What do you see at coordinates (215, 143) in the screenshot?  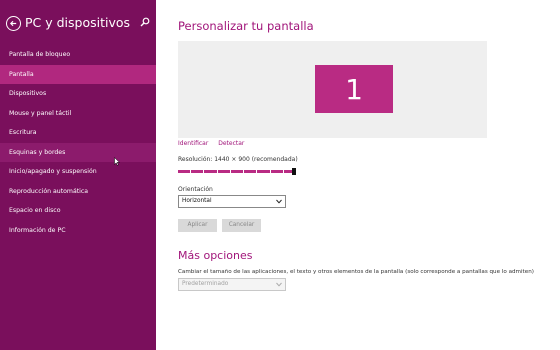 I see `display-links: Identificar Detectar` at bounding box center [215, 143].